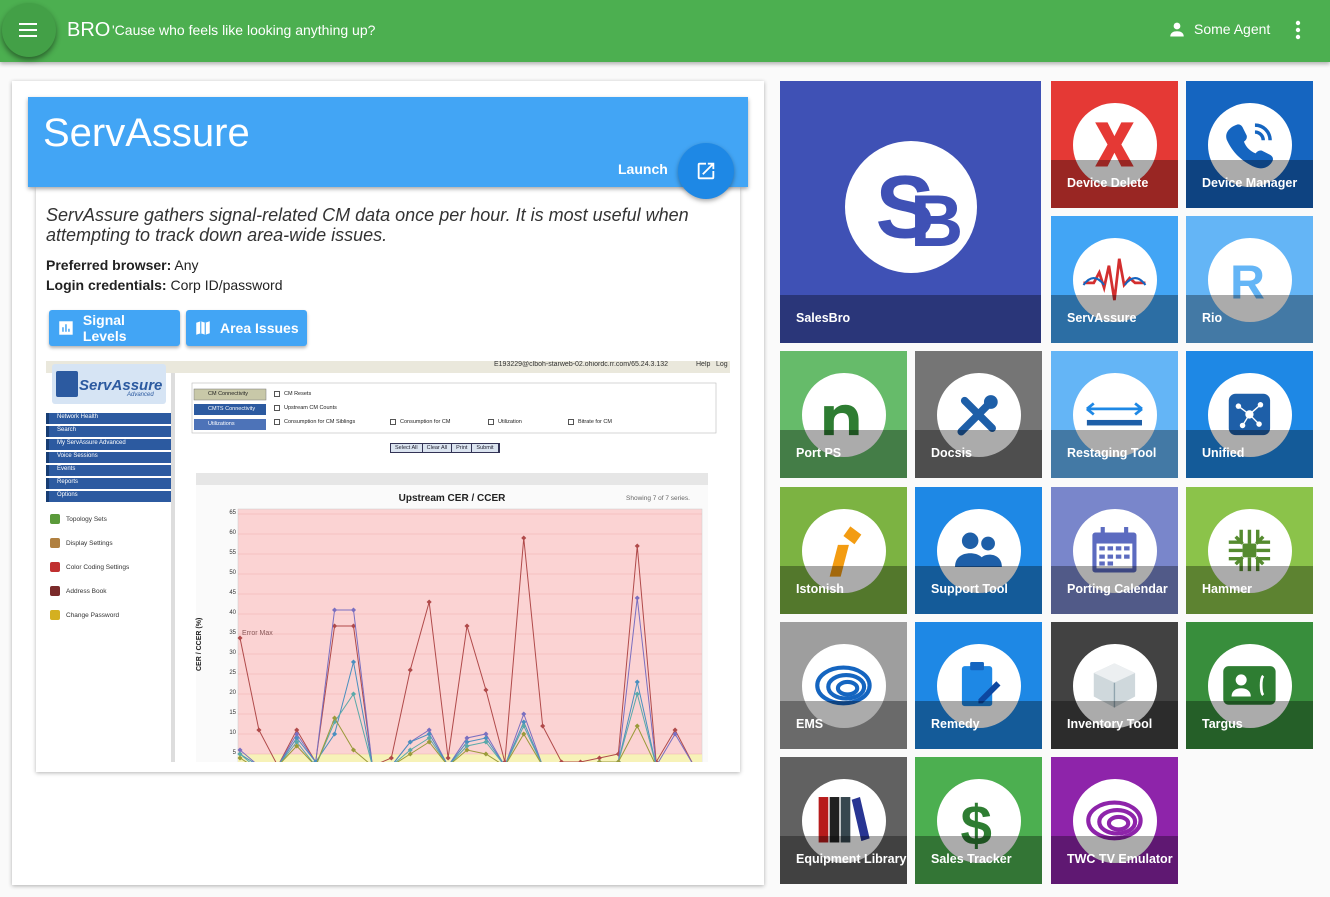  I want to click on y-tick-label: 40, so click(232, 613).